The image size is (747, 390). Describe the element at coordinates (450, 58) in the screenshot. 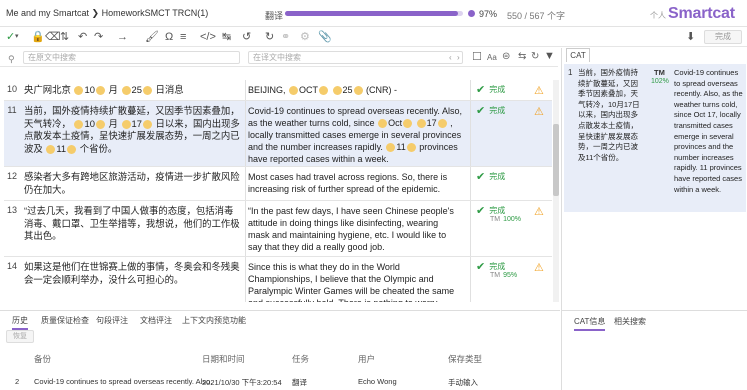

I see `search-prev-icon: ‹` at that location.